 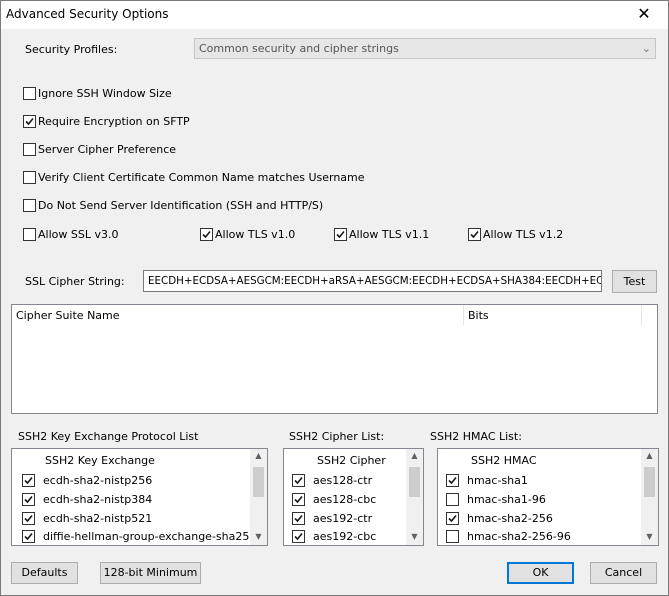 I want to click on hmac-list-title: SSH2 HMAC List:, so click(x=476, y=436).